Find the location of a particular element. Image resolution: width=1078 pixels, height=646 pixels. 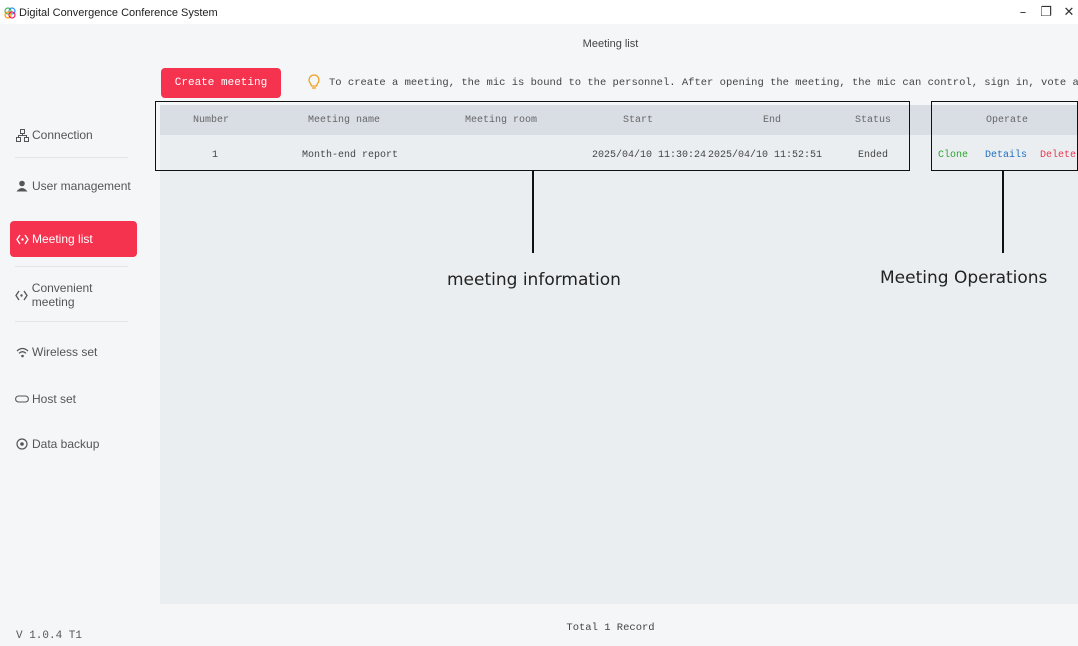

sidebar-item-user-management: User management is located at coordinates (73, 186).